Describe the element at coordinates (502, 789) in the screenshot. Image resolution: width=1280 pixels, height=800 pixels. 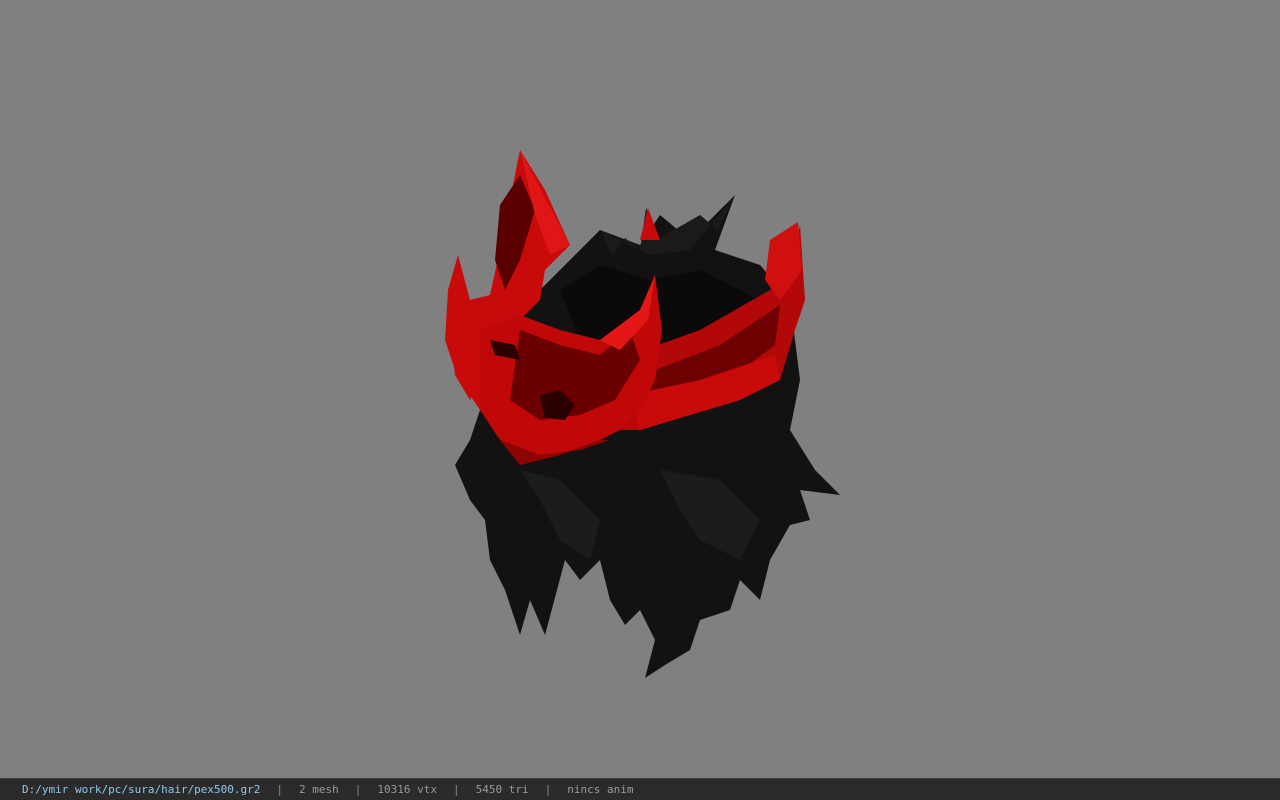
I see `triangle-count: 5450 tri` at that location.